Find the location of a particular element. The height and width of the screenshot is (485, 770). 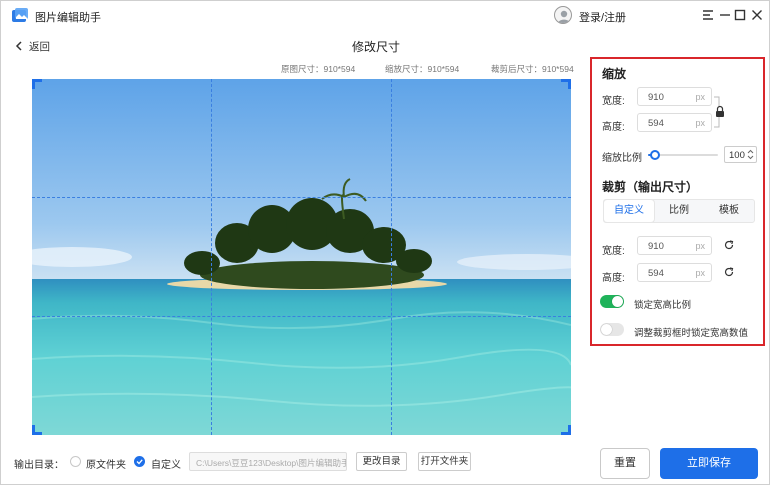

lock-crop-values-label: 调整裁剪框时锁定宽高数值 is located at coordinates (691, 333).